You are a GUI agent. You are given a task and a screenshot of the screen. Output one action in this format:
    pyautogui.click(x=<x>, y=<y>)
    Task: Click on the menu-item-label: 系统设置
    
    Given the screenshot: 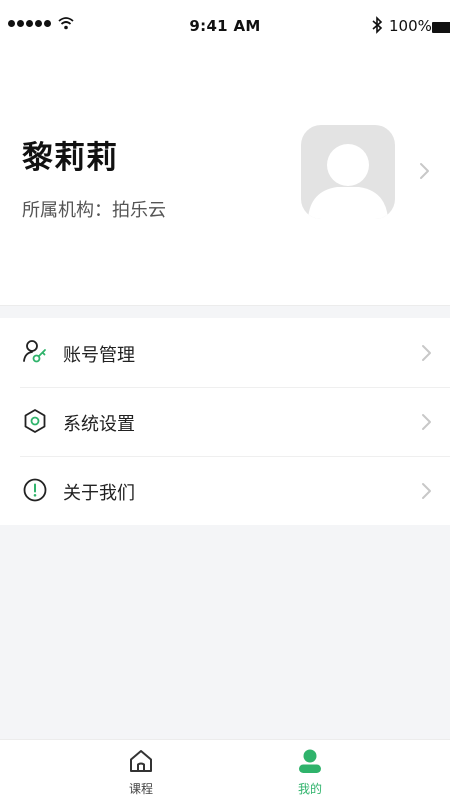 What is the action you would take?
    pyautogui.click(x=99, y=424)
    